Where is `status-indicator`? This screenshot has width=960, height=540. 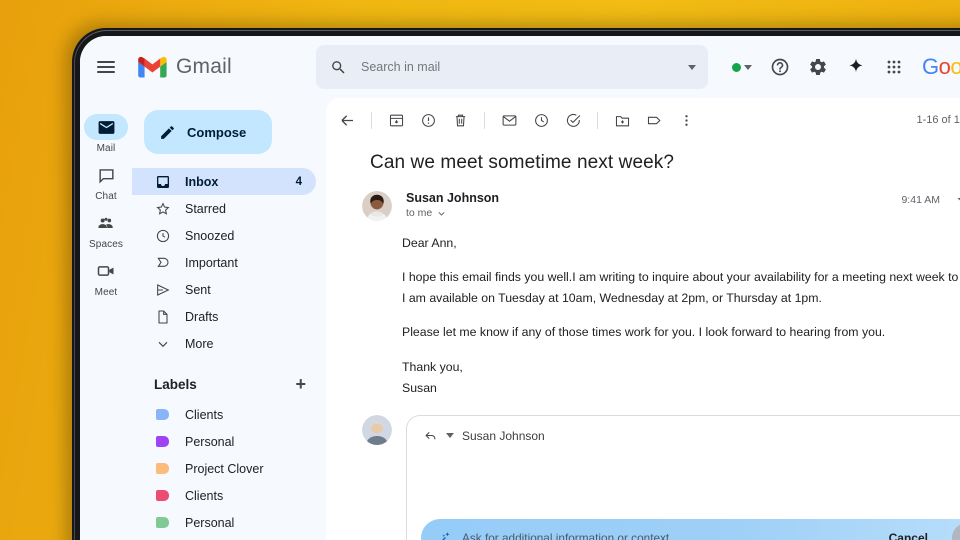
status-indicator is located at coordinates (742, 67).